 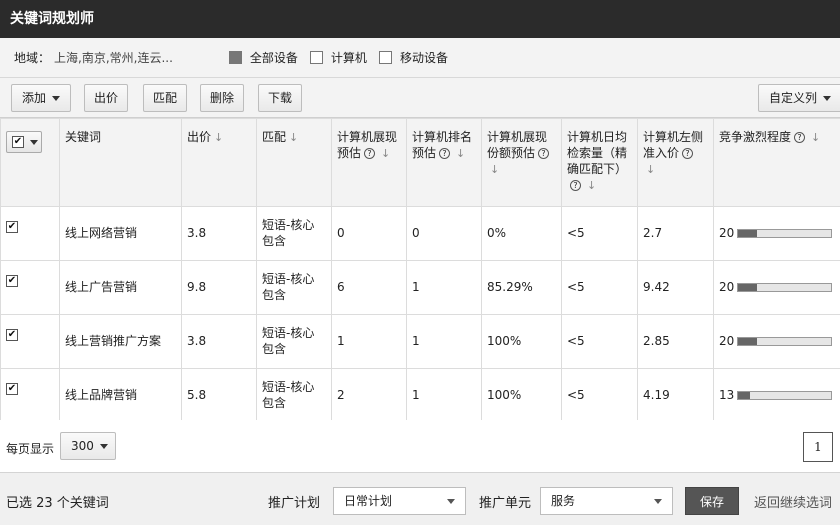 What do you see at coordinates (369, 162) in the screenshot?
I see `col-impressions: 计算机展现预估? ↓` at bounding box center [369, 162].